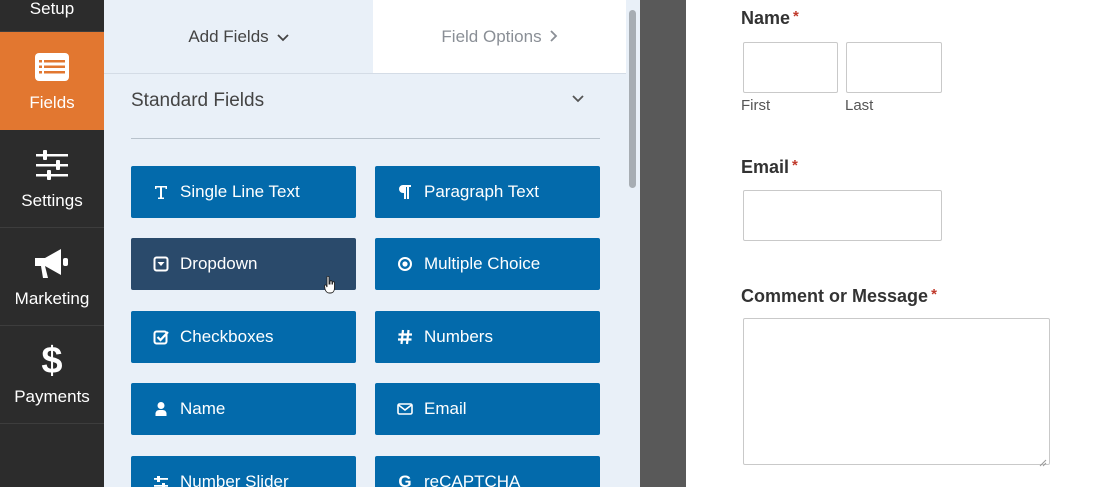  Describe the element at coordinates (487, 409) in the screenshot. I see `add-field-email: Email` at that location.